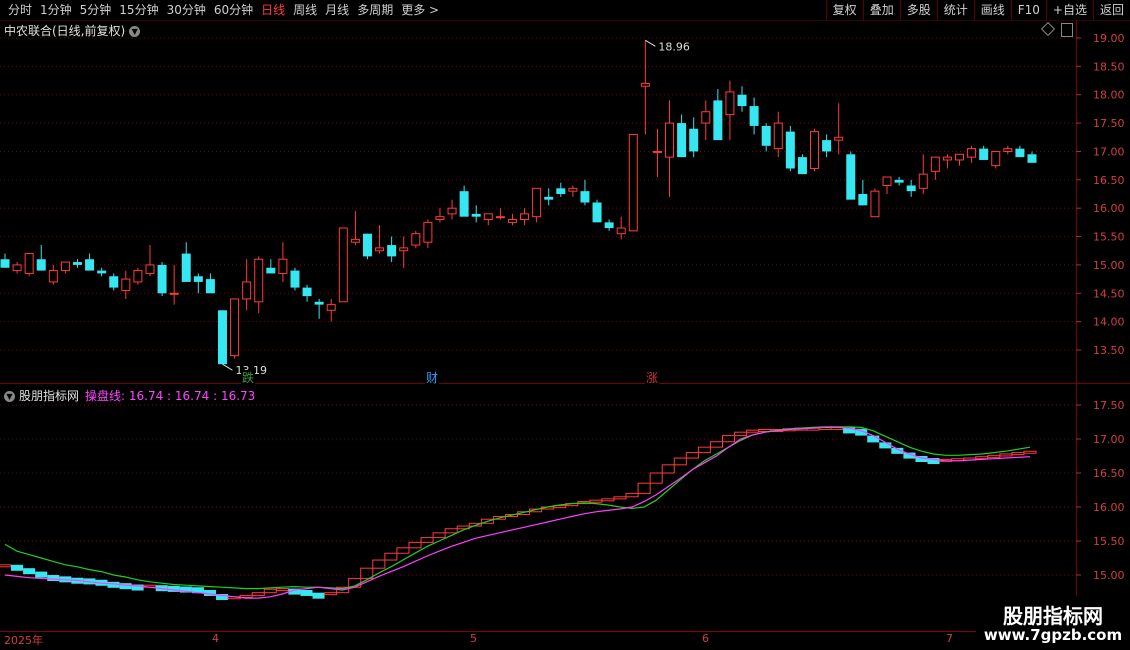 This screenshot has width=1130, height=650. What do you see at coordinates (705, 638) in the screenshot?
I see `date-label-june: 6` at bounding box center [705, 638].